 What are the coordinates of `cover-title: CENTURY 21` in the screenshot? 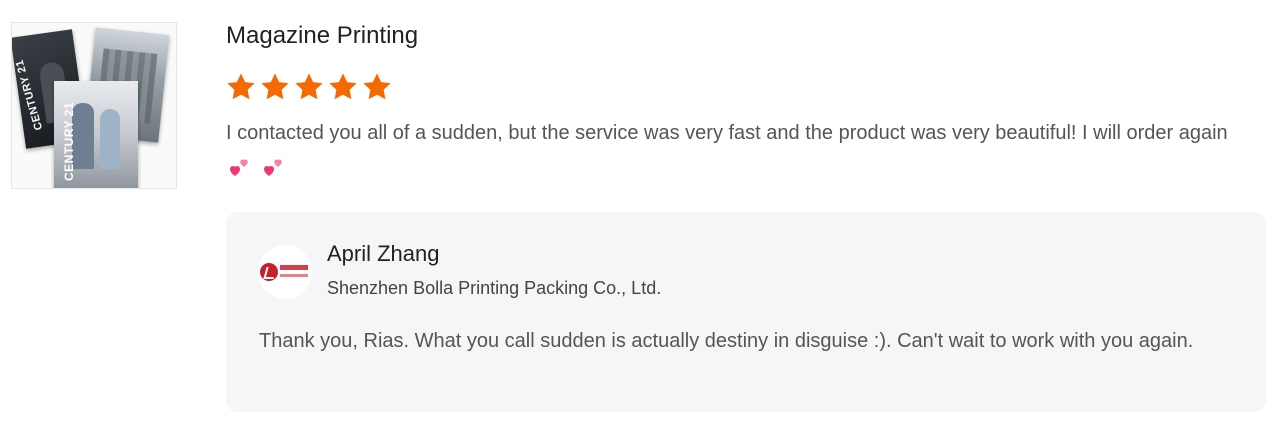 It's located at (69, 141).